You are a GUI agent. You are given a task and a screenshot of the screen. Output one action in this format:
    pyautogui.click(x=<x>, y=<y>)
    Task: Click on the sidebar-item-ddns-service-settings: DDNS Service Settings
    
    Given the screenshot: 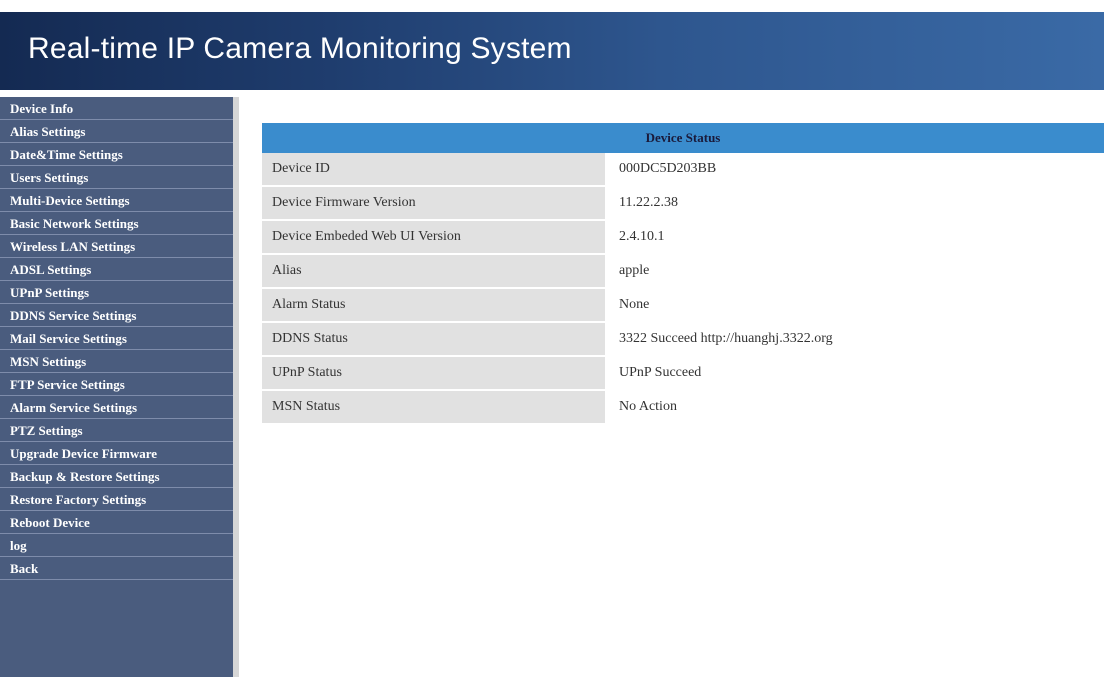 What is the action you would take?
    pyautogui.click(x=116, y=315)
    